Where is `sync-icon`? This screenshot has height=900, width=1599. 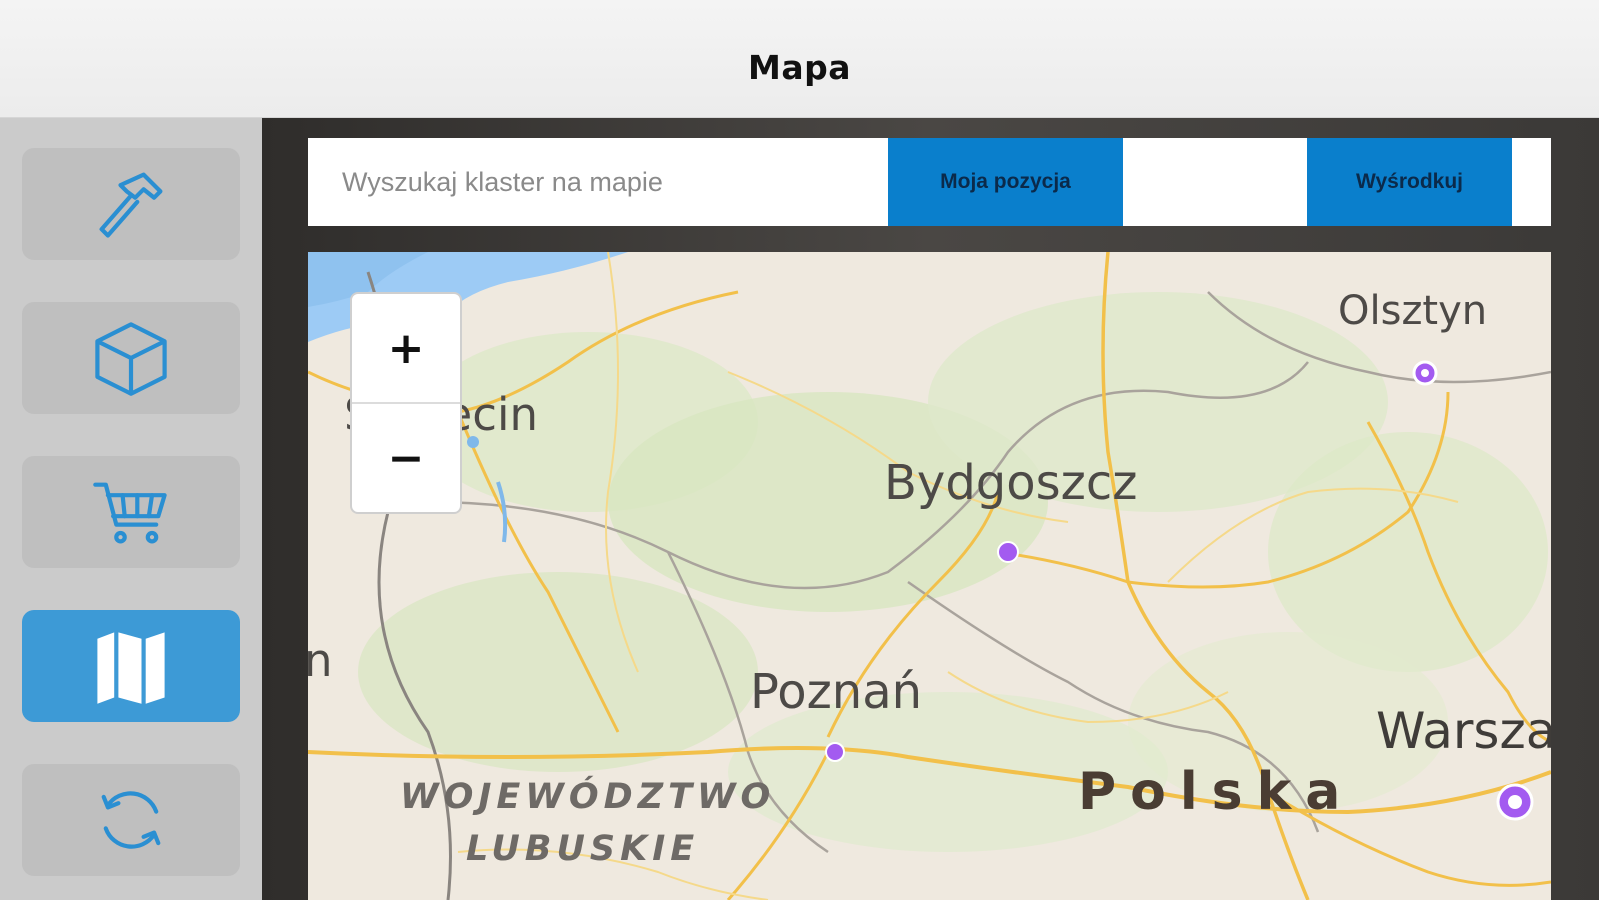
sync-icon is located at coordinates (131, 820).